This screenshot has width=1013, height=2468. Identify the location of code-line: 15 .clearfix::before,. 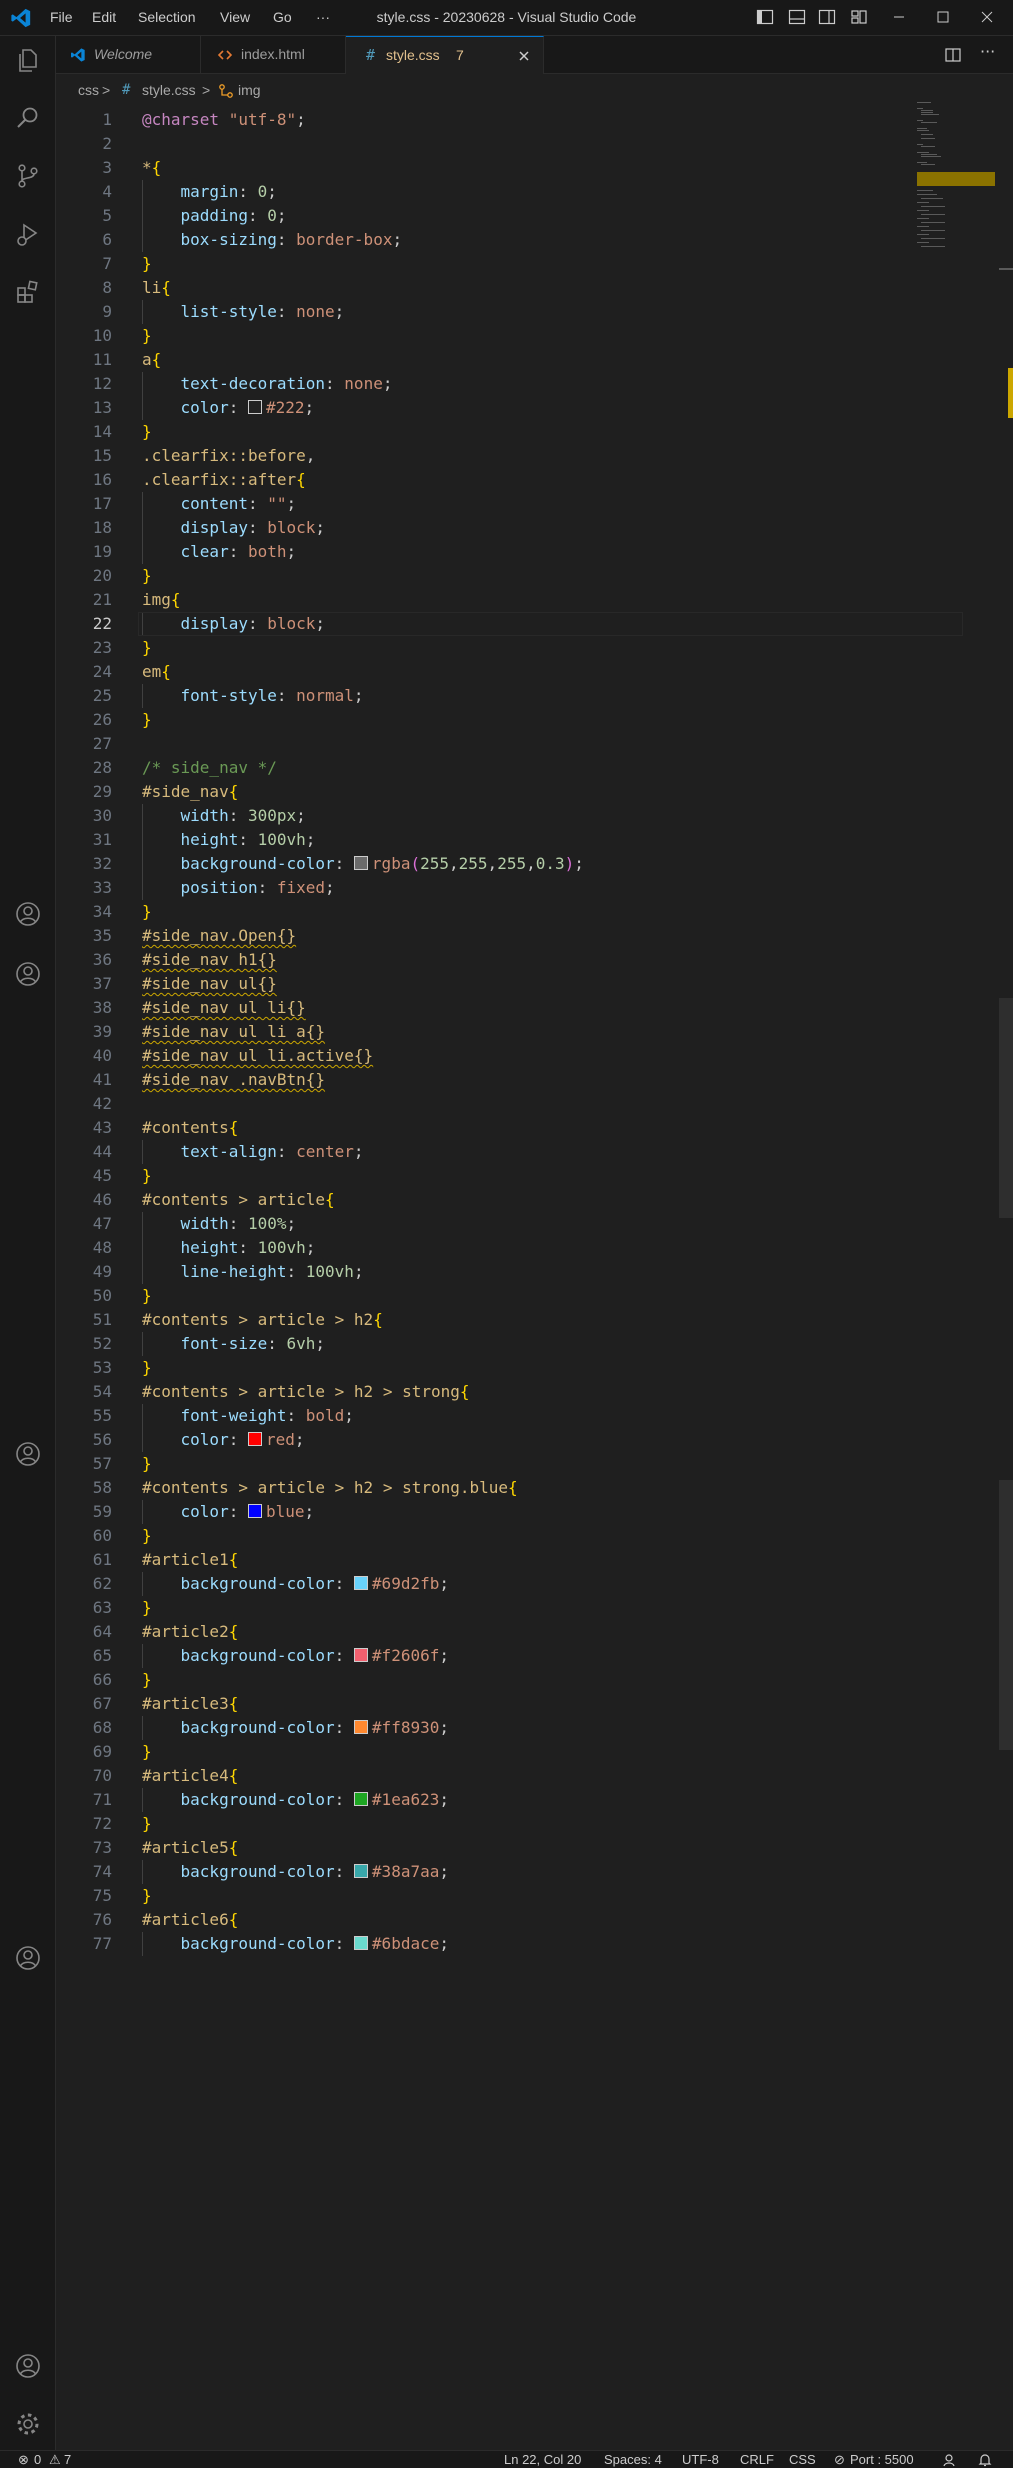
(481, 456).